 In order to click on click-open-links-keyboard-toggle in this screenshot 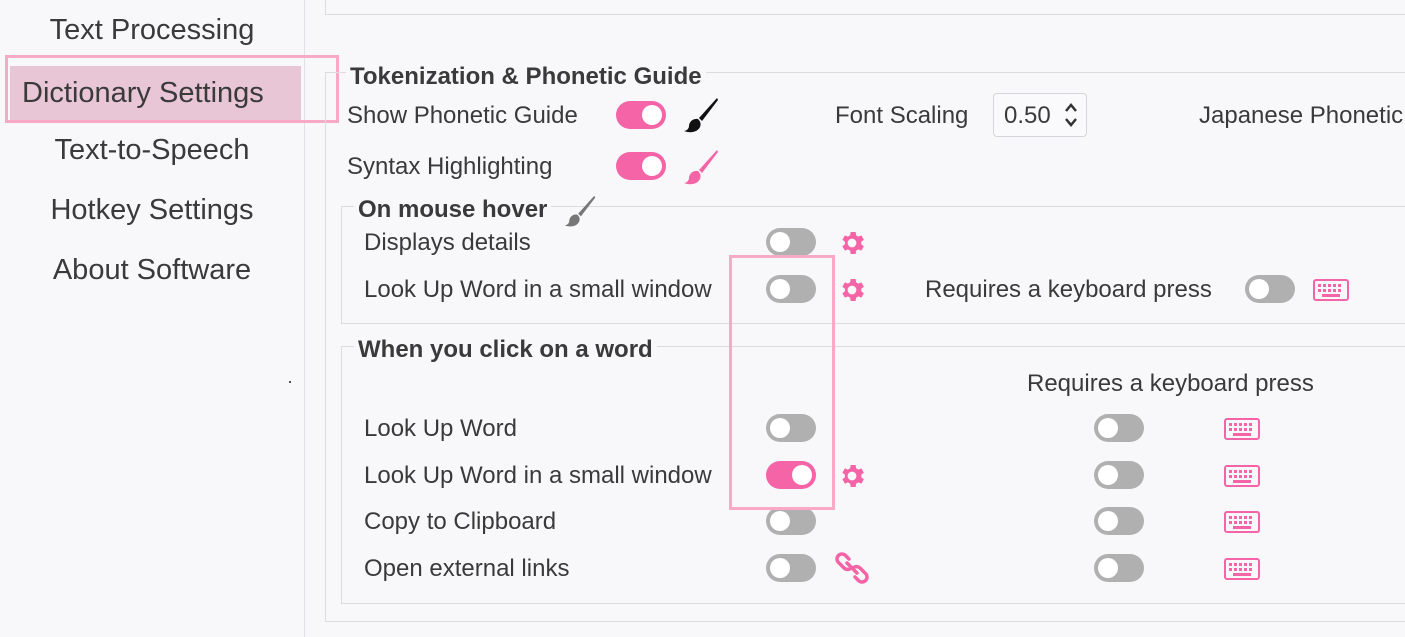, I will do `click(1119, 568)`.